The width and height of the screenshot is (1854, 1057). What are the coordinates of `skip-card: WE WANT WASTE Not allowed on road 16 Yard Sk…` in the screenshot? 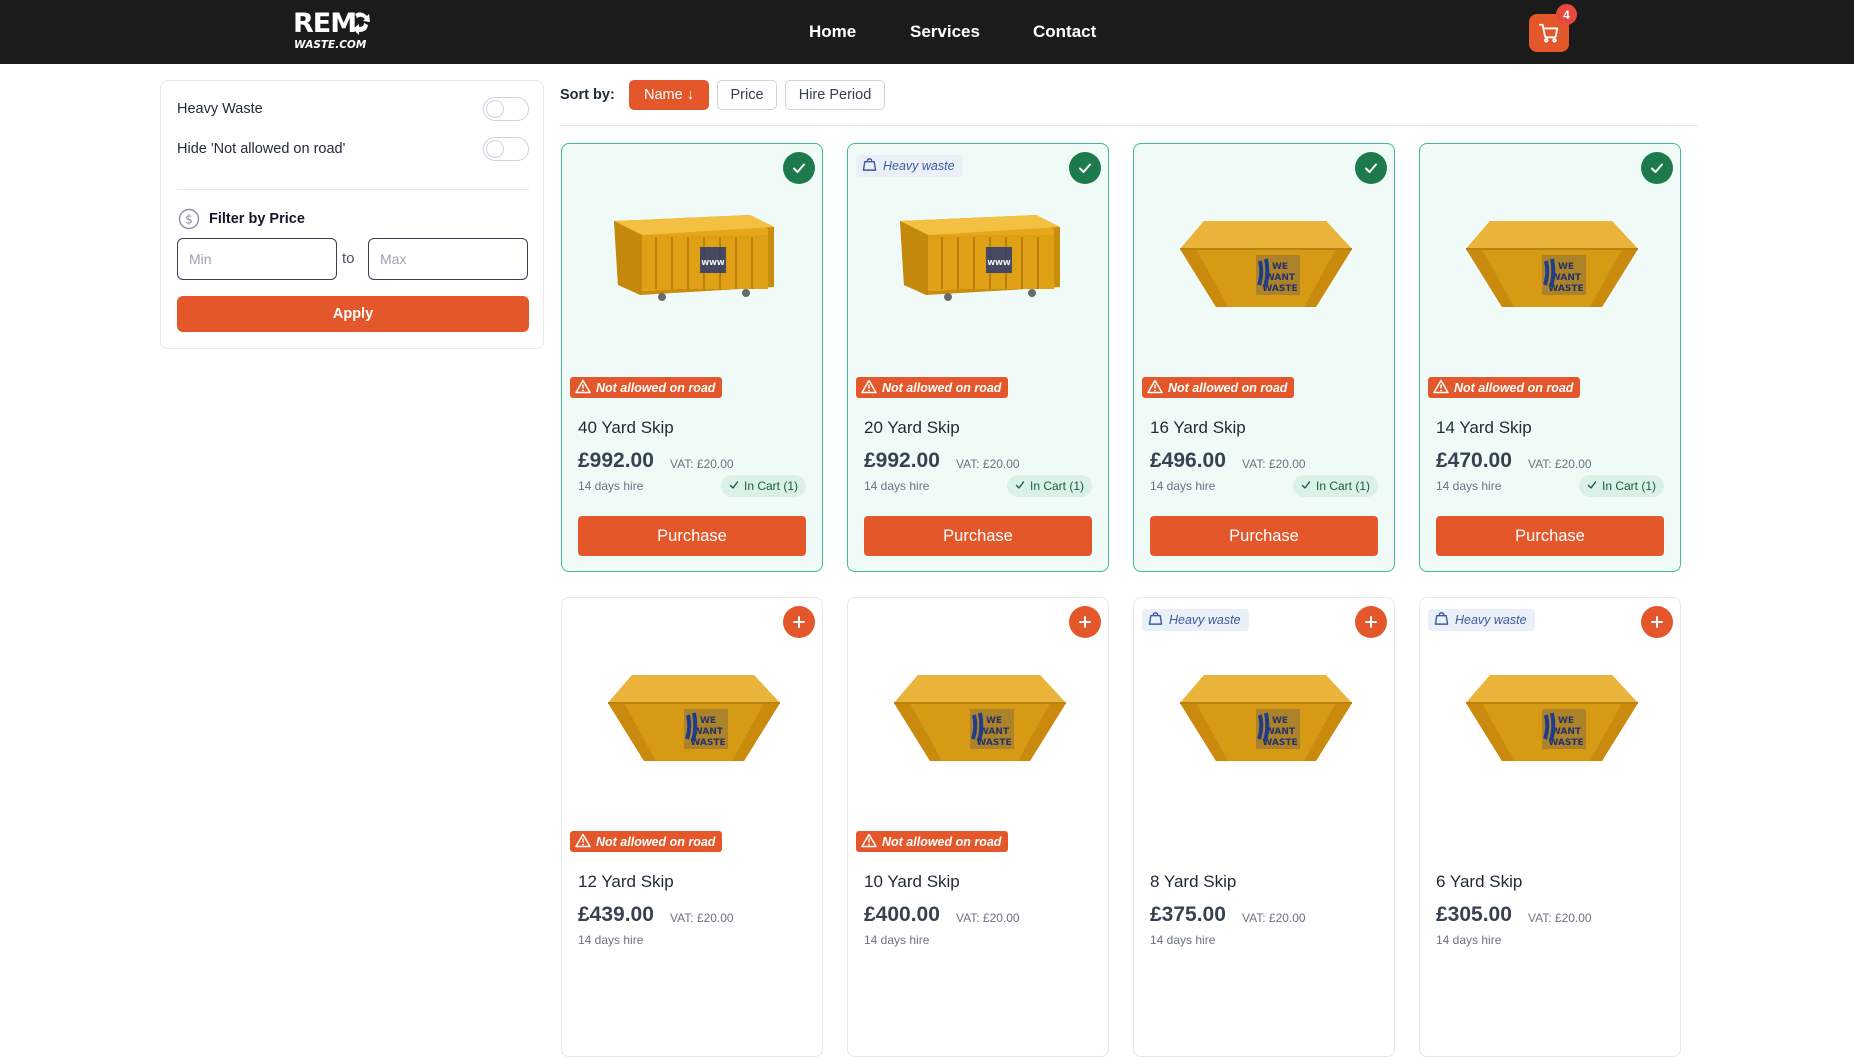 It's located at (1264, 357).